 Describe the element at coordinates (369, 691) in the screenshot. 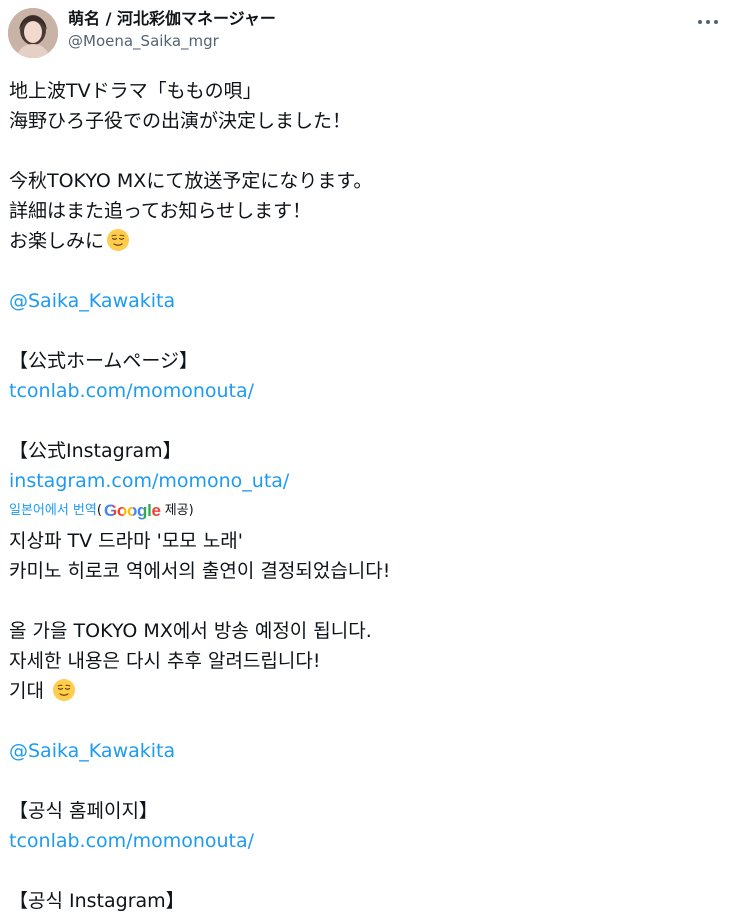

I see `translated-text-line-with-emoji: 기대` at that location.